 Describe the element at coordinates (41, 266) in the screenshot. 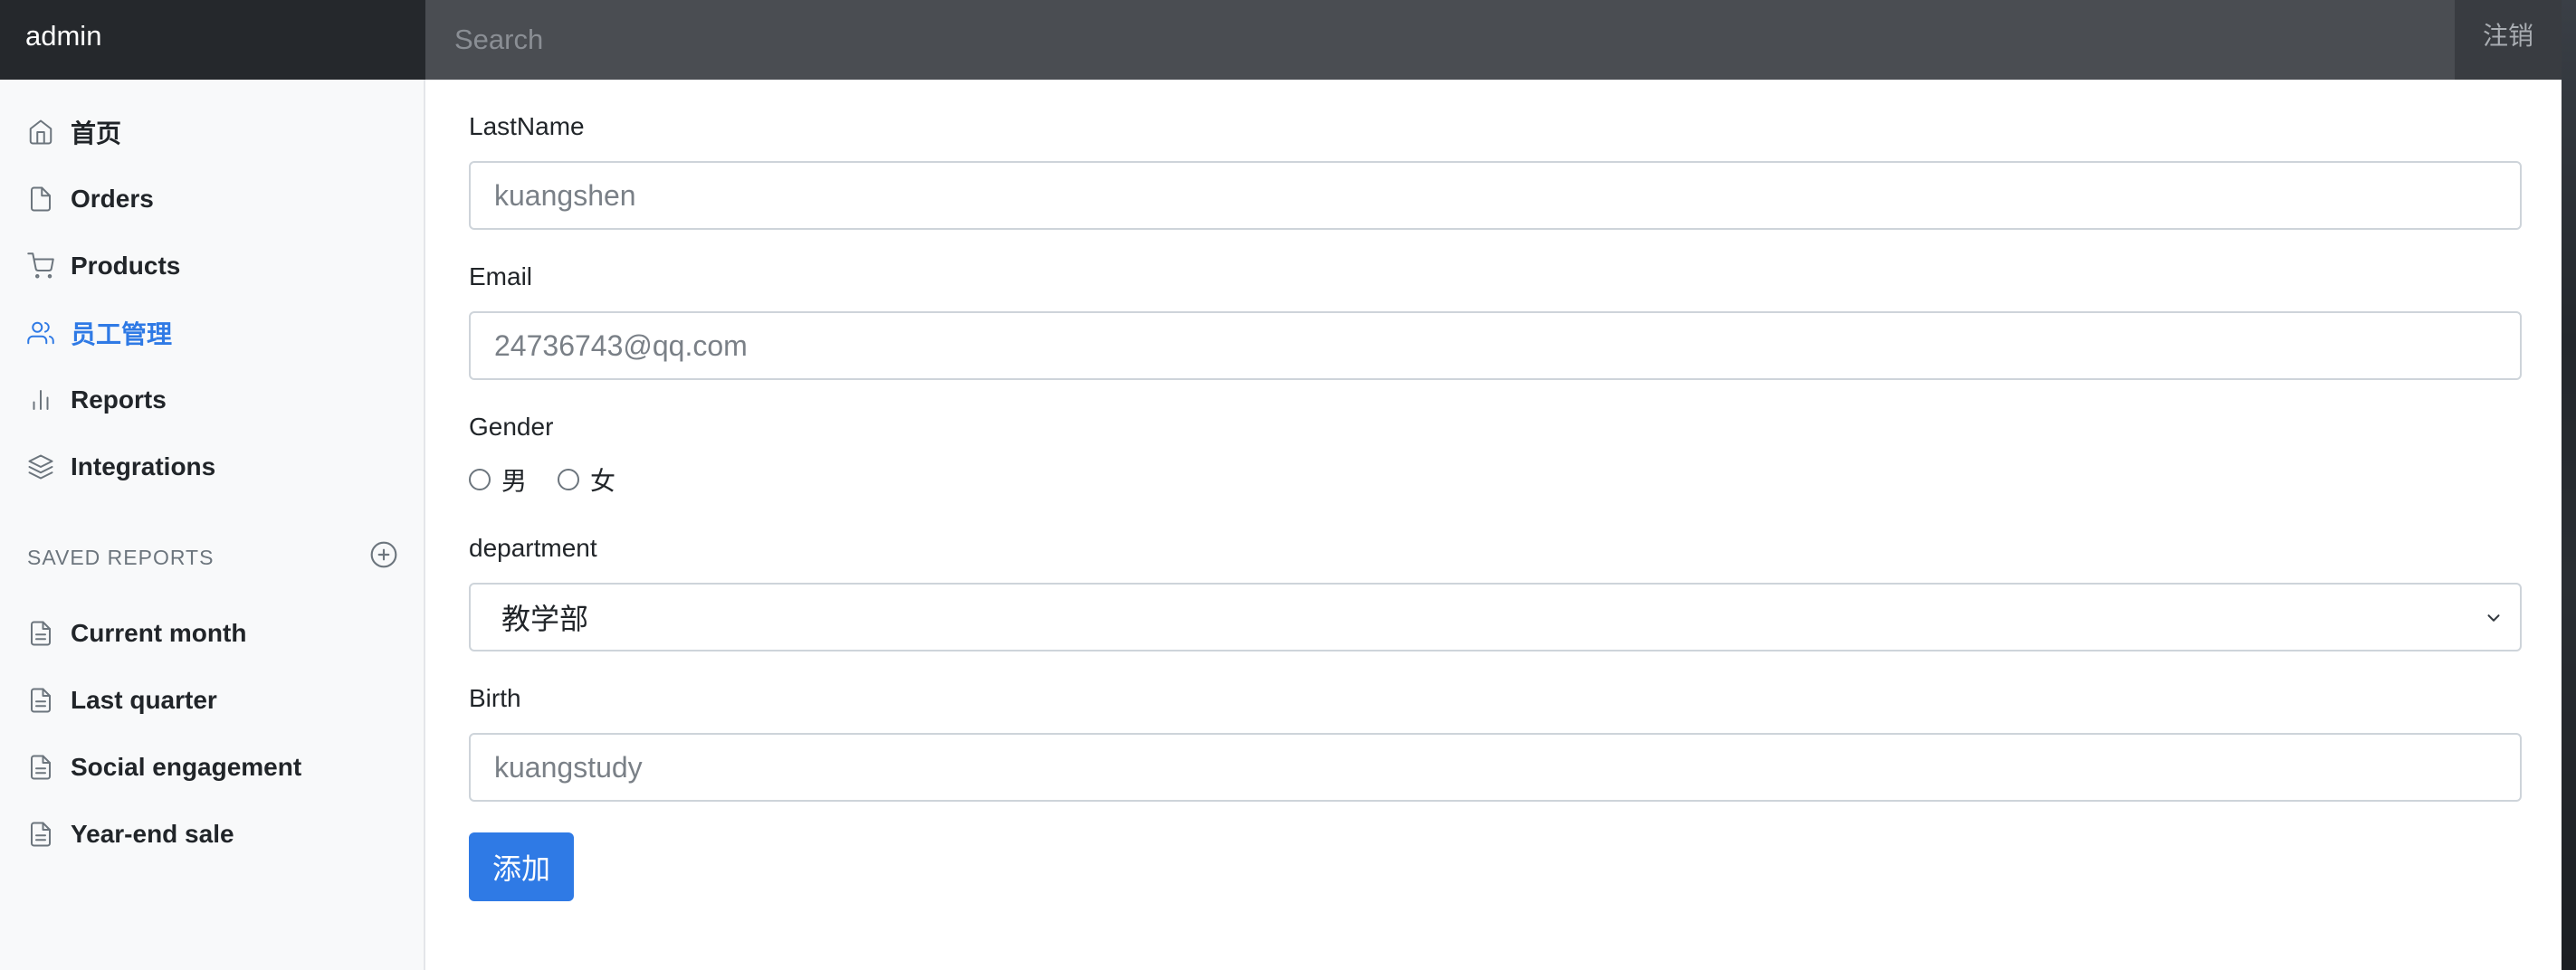

I see `shopping-cart-icon` at that location.